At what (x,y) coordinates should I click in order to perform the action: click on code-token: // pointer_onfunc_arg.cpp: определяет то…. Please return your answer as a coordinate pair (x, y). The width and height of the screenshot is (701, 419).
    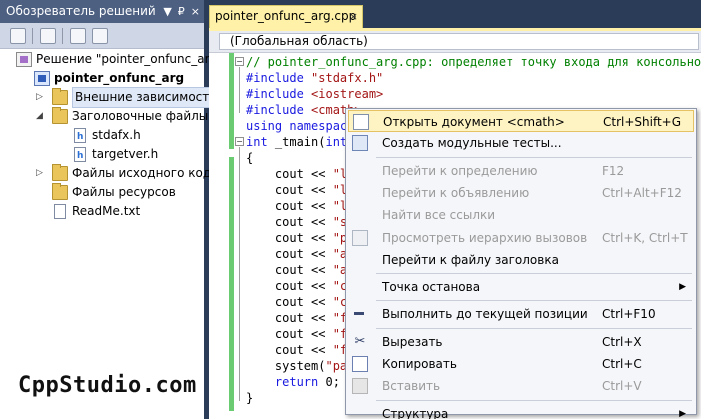
    Looking at the image, I should click on (473, 62).